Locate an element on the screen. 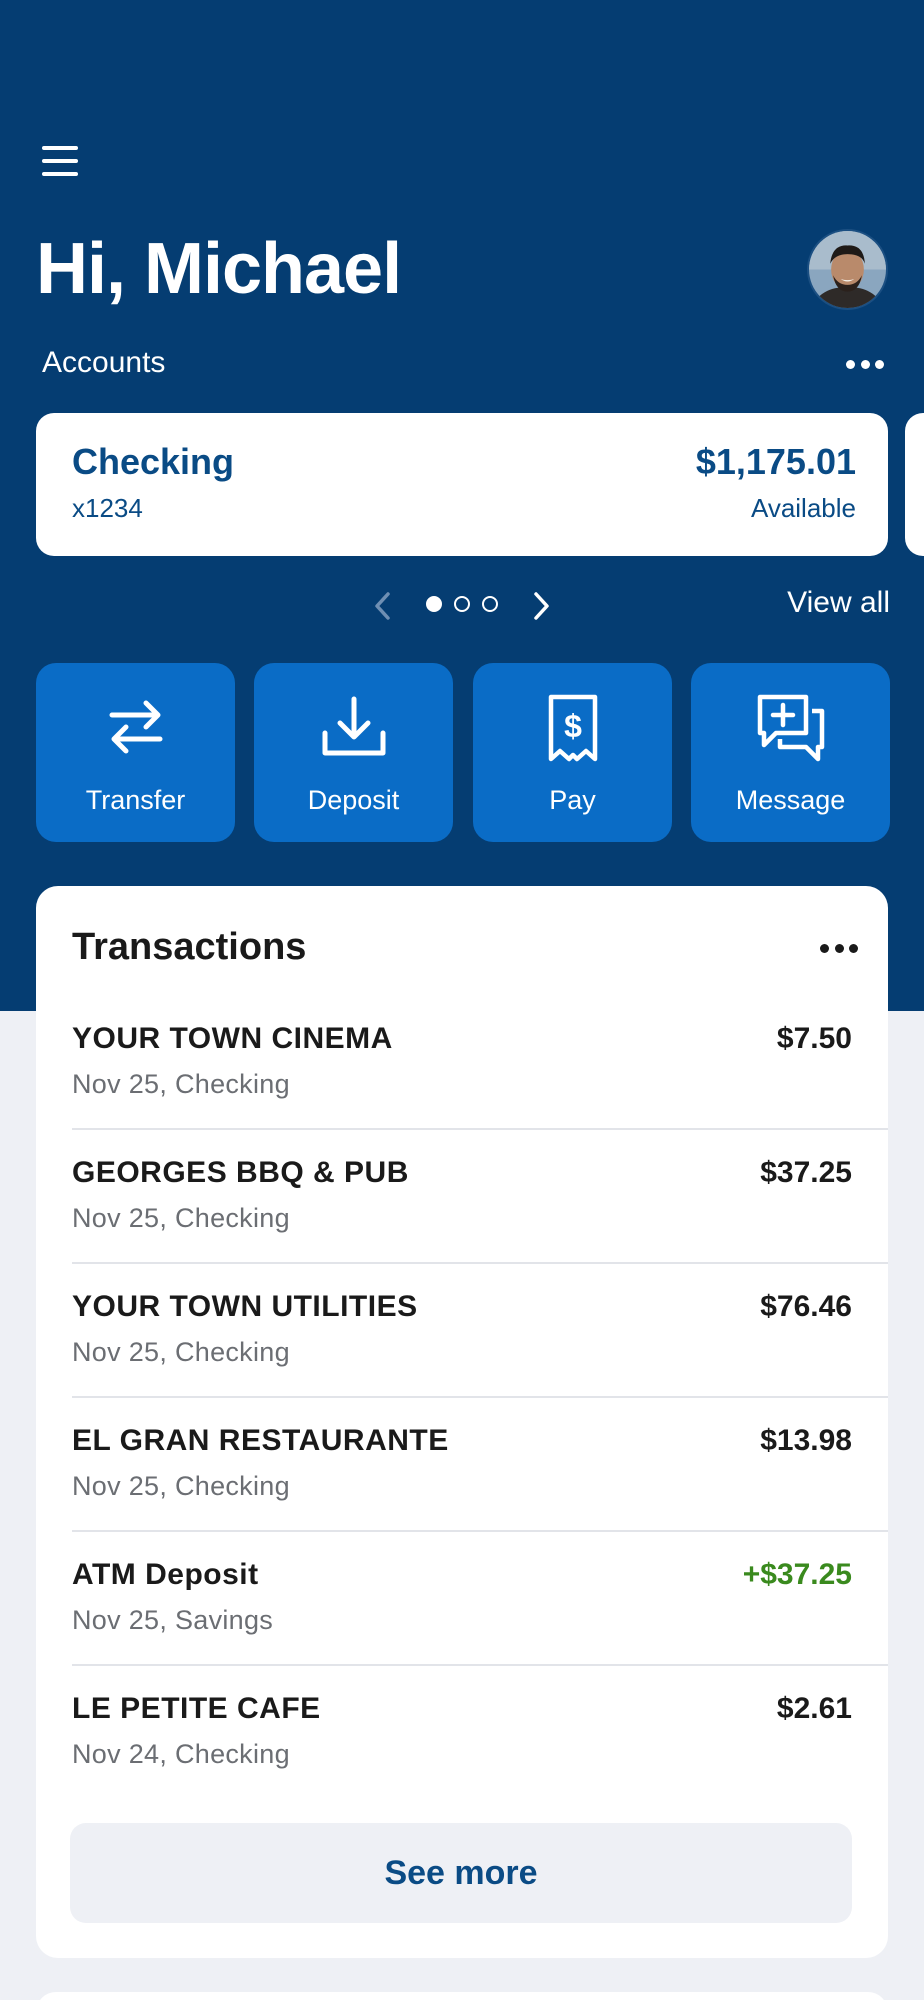  accounts-section-label: Accounts is located at coordinates (104, 362).